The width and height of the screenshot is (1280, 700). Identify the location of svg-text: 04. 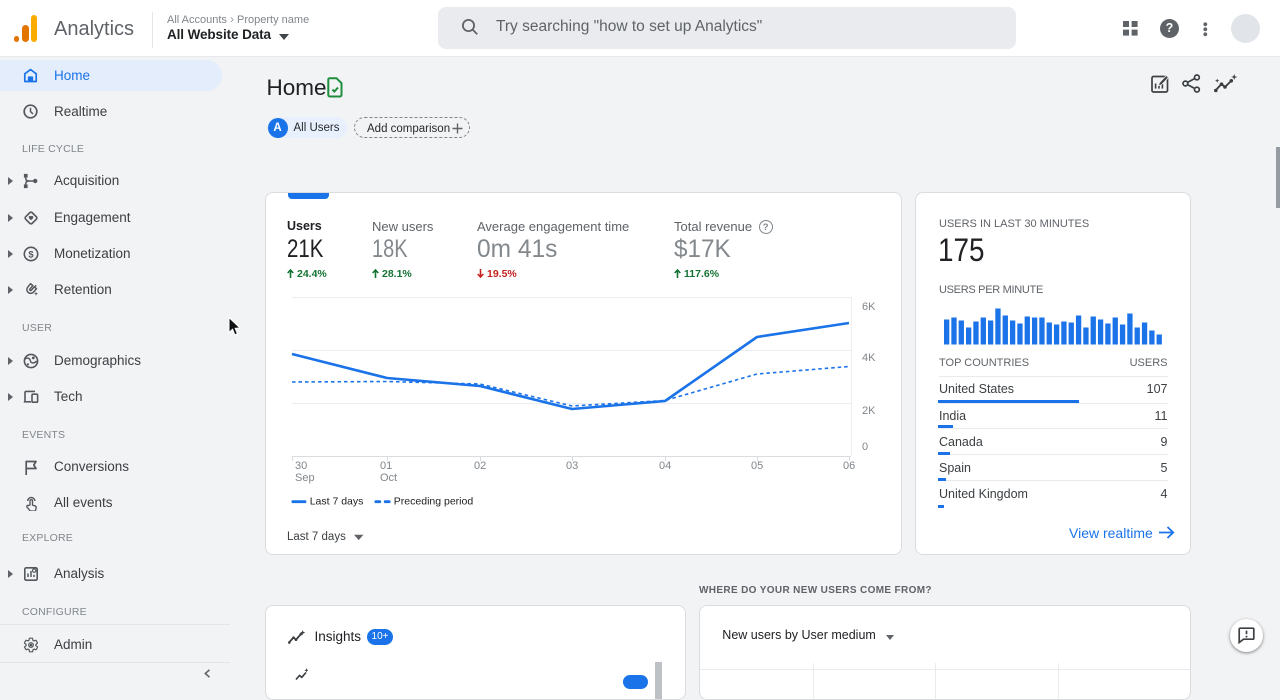
(665, 466).